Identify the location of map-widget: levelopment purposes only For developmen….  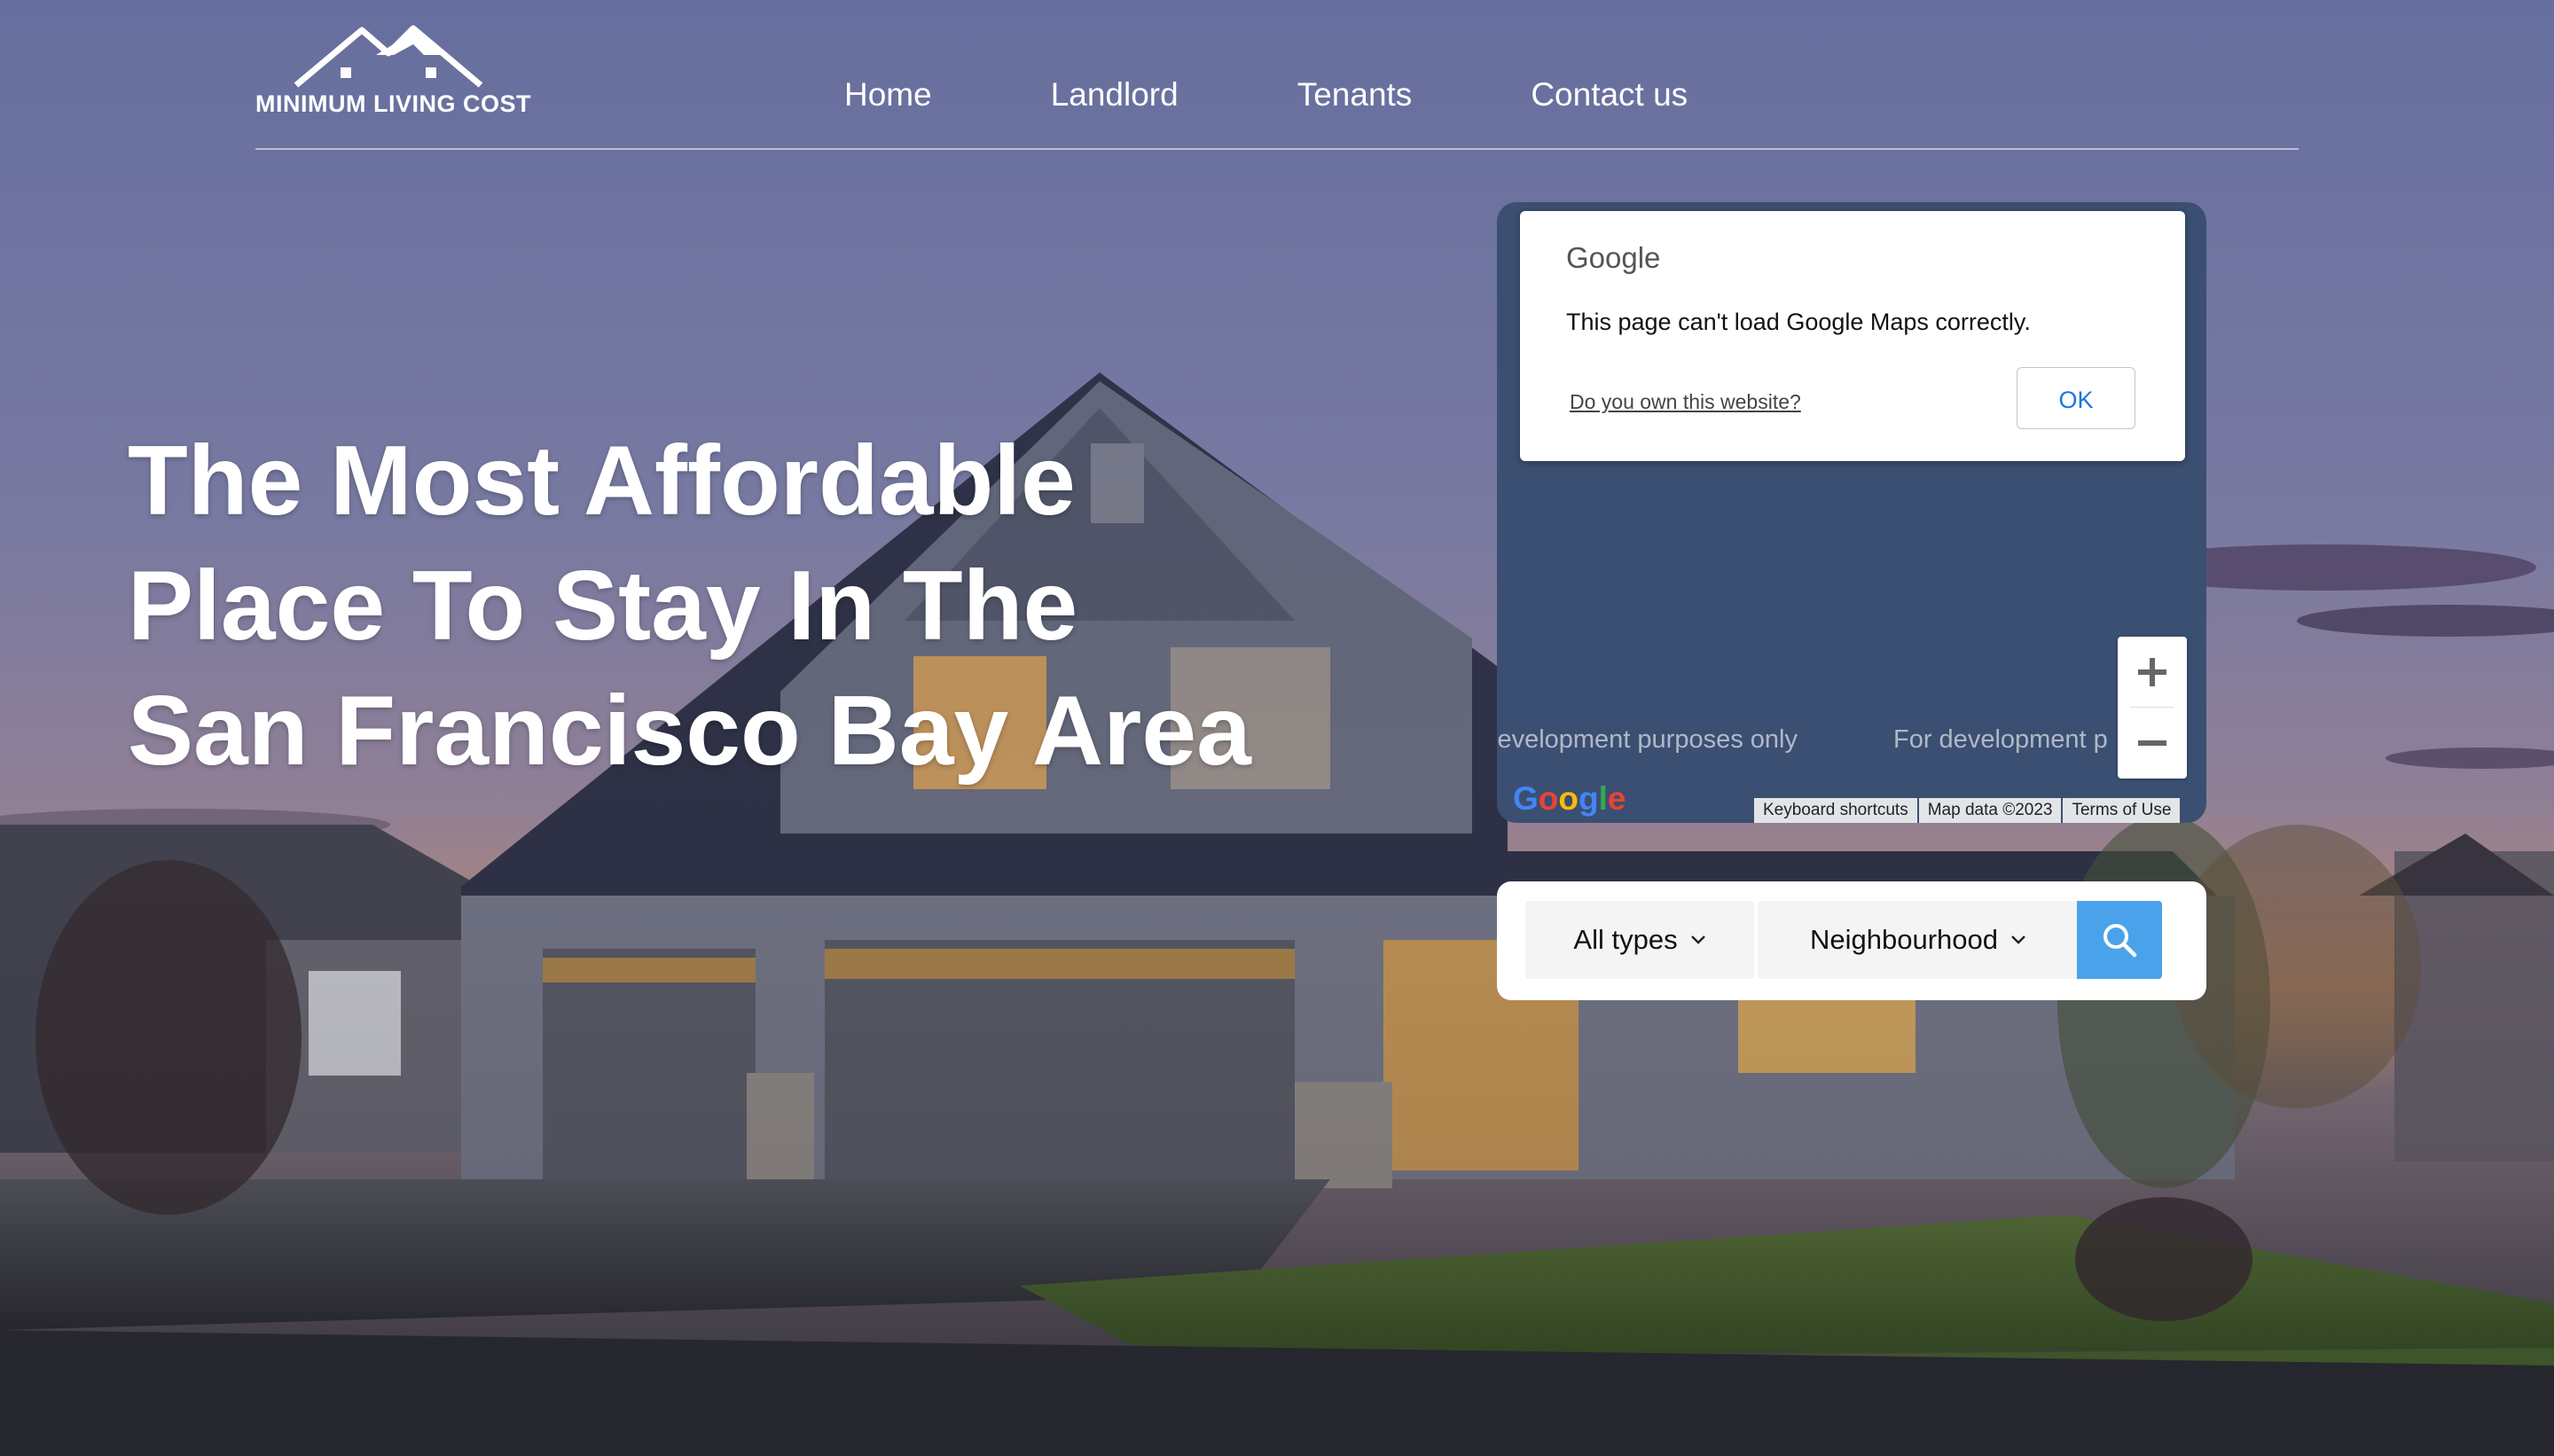
(1851, 512).